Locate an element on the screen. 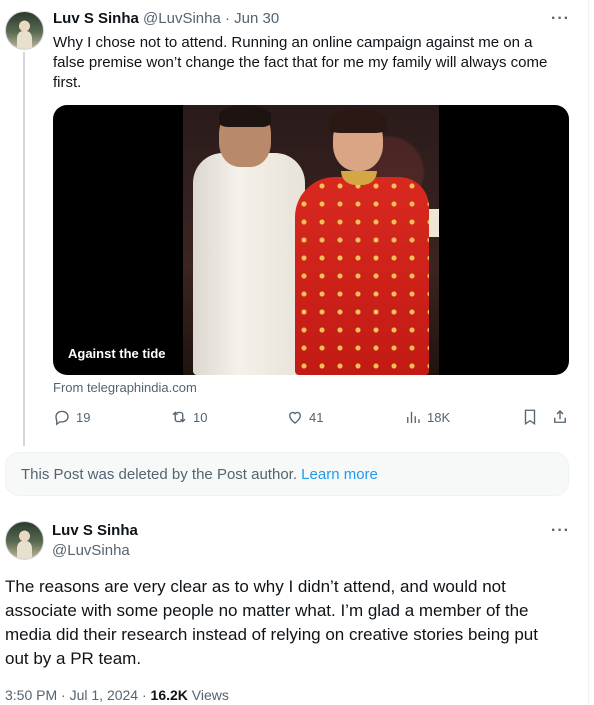 The width and height of the screenshot is (594, 705). reply-icon is located at coordinates (62, 418).